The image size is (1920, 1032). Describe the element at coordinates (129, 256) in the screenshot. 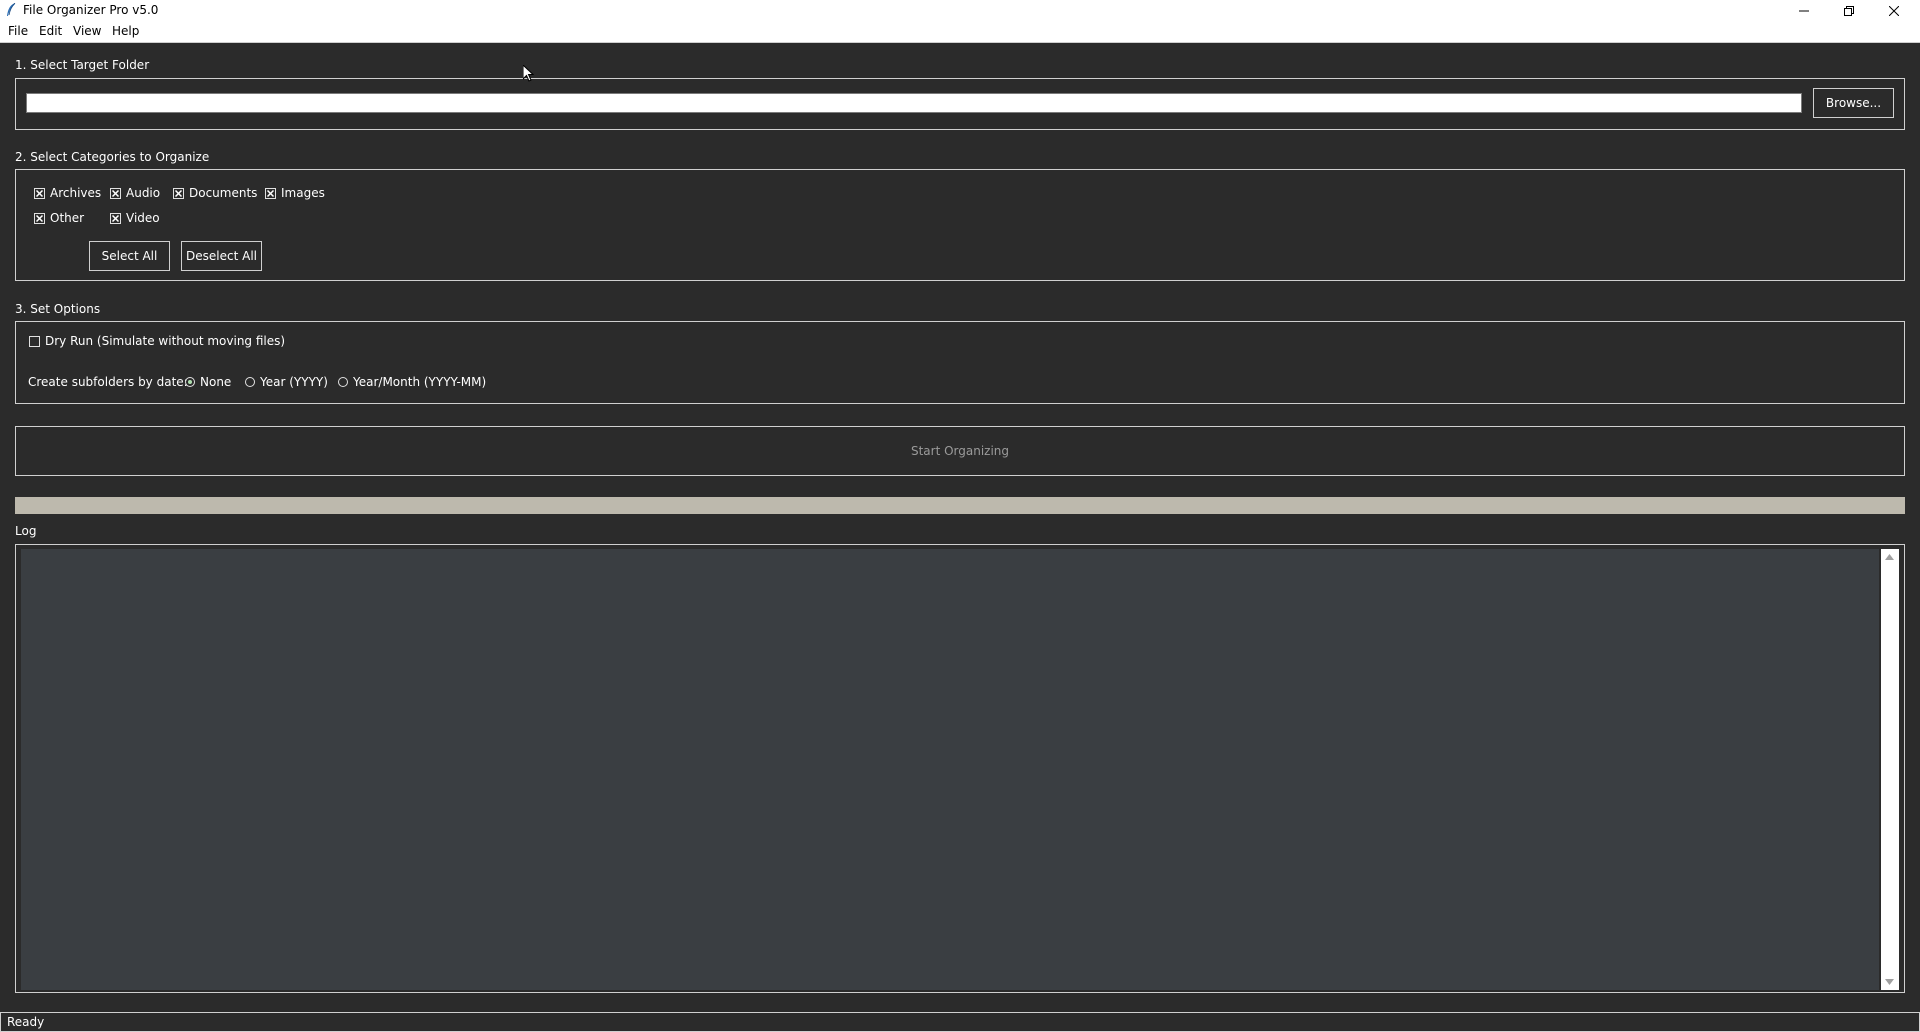

I see `select-all-button: Select All` at that location.